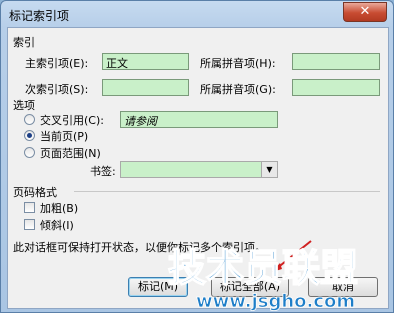  Describe the element at coordinates (197, 14) in the screenshot. I see `title-bar: 标记索引项 ✕` at that location.